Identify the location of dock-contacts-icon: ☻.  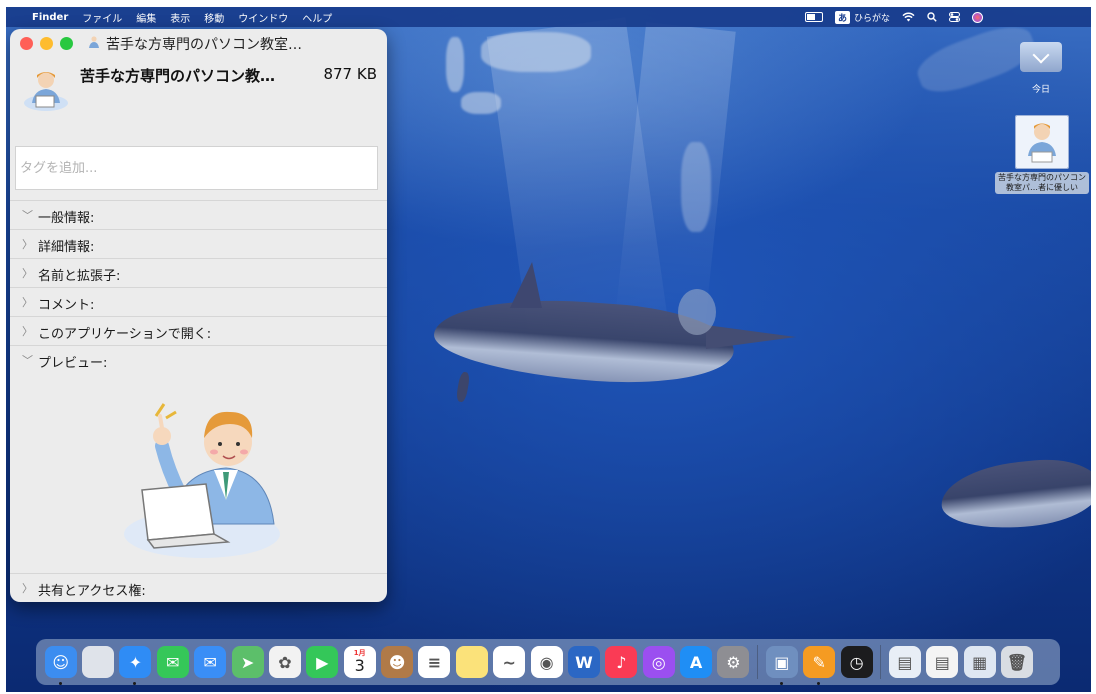
(397, 662).